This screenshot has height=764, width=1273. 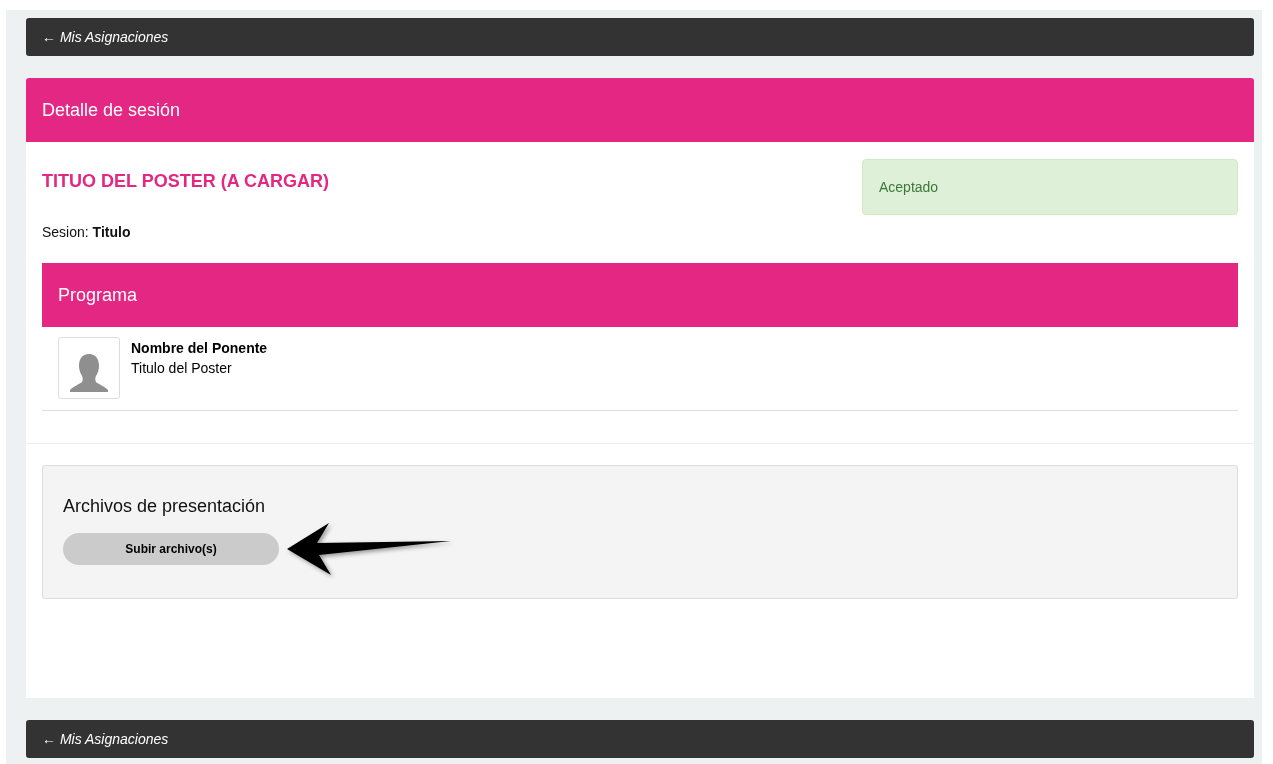 I want to click on program-title: Programa, so click(x=98, y=295).